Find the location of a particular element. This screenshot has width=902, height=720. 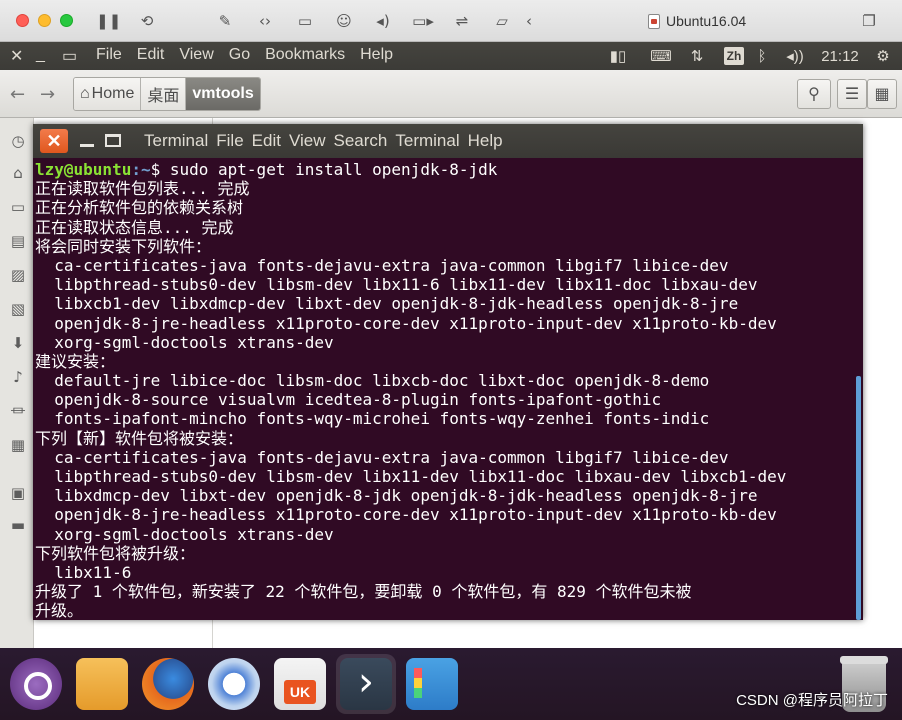

downloads-icon: ⬇ is located at coordinates (18, 343).